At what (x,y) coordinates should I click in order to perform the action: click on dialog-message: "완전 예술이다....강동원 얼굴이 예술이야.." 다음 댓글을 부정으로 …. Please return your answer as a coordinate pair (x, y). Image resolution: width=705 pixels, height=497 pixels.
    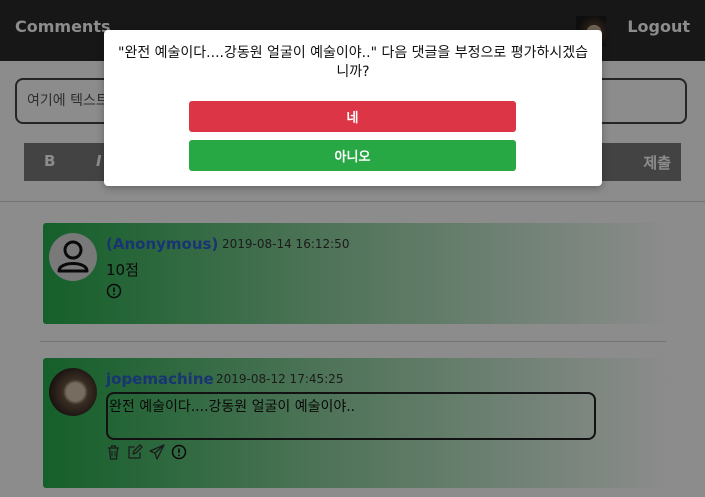
    Looking at the image, I should click on (353, 62).